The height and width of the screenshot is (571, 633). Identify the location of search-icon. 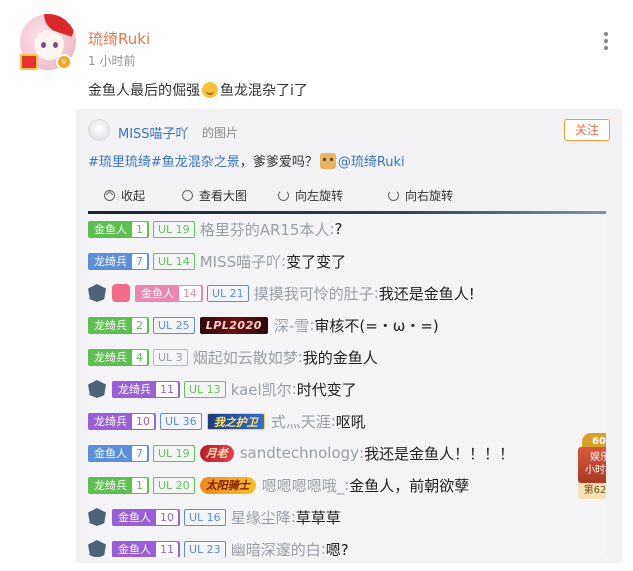
(187, 195).